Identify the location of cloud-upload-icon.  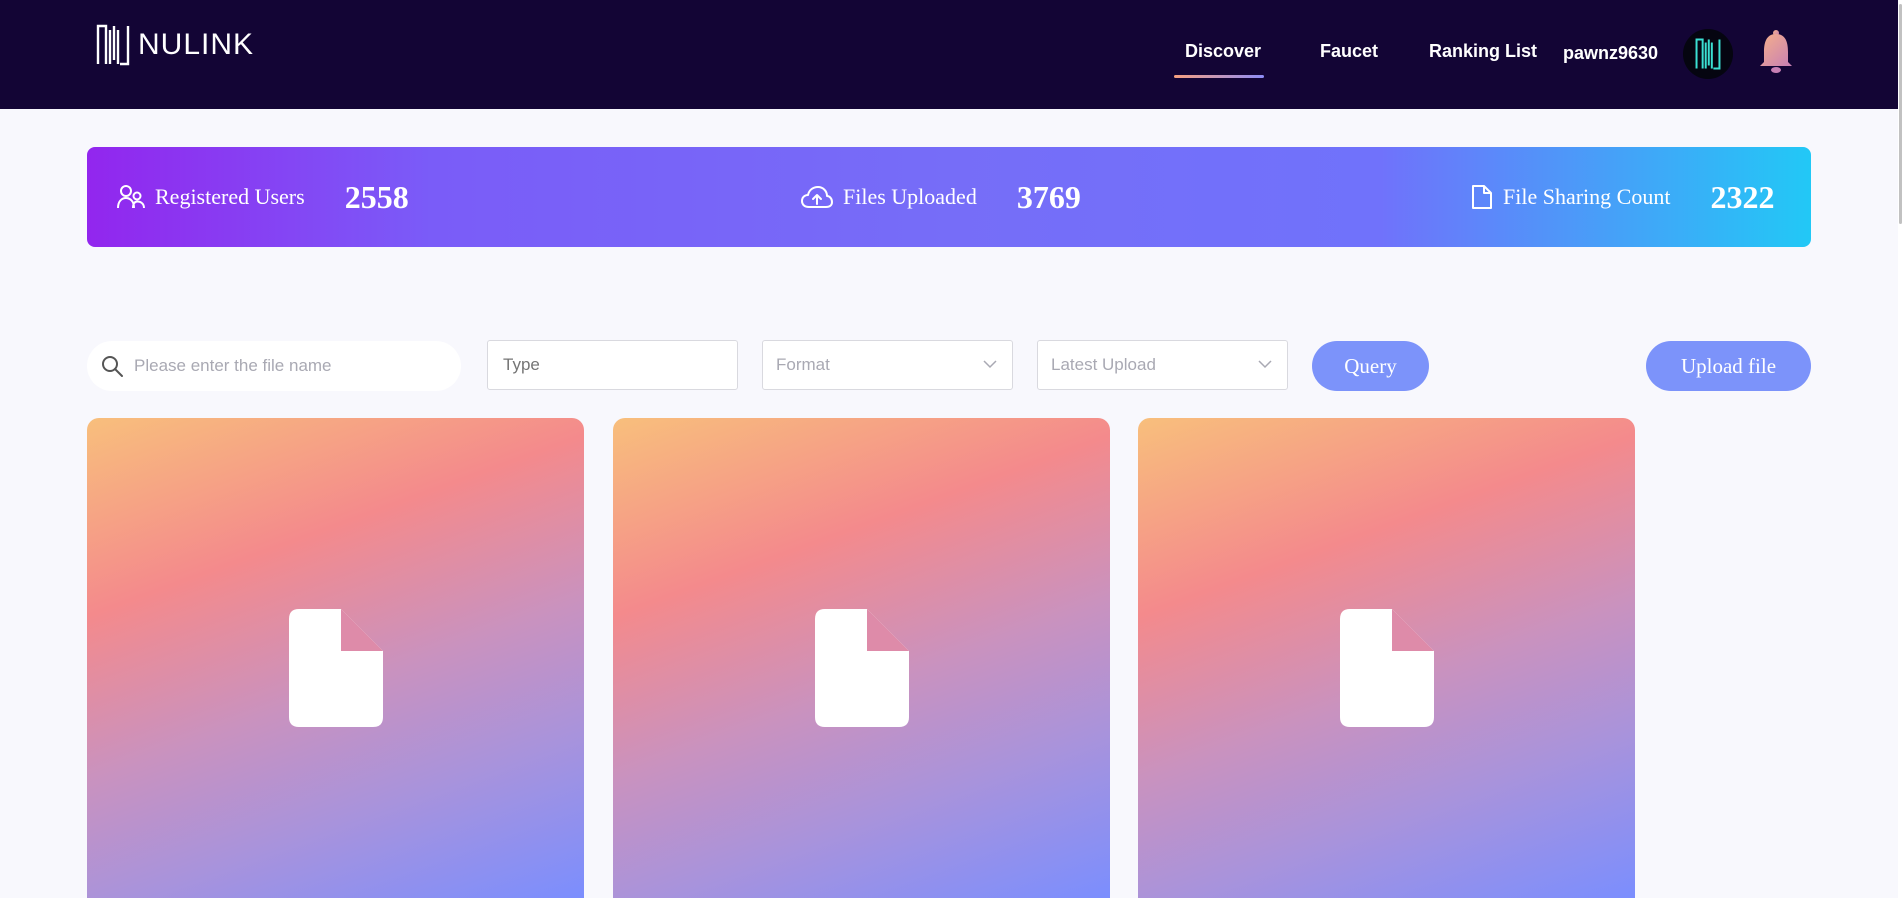
(817, 197).